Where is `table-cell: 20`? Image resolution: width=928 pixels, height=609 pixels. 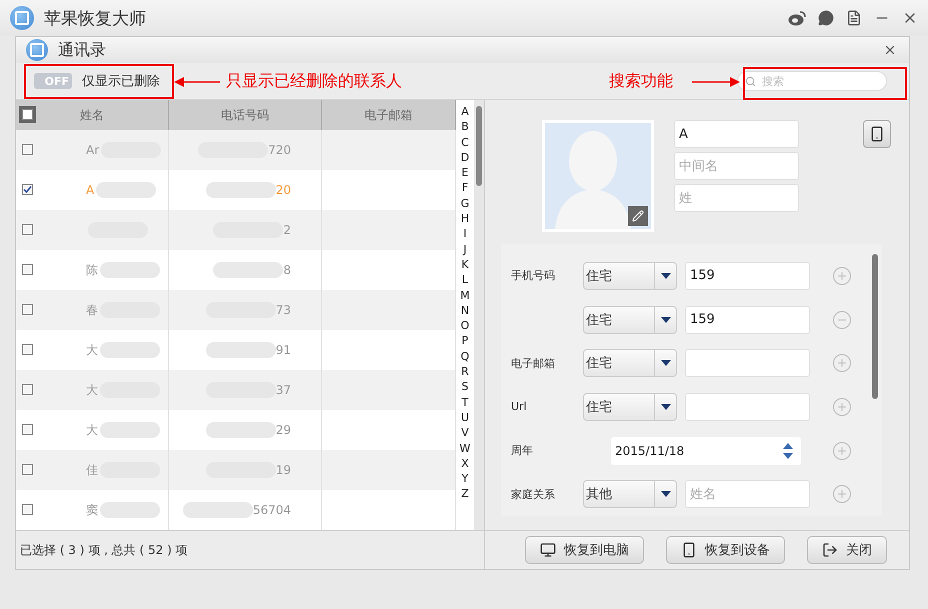 table-cell: 20 is located at coordinates (283, 190).